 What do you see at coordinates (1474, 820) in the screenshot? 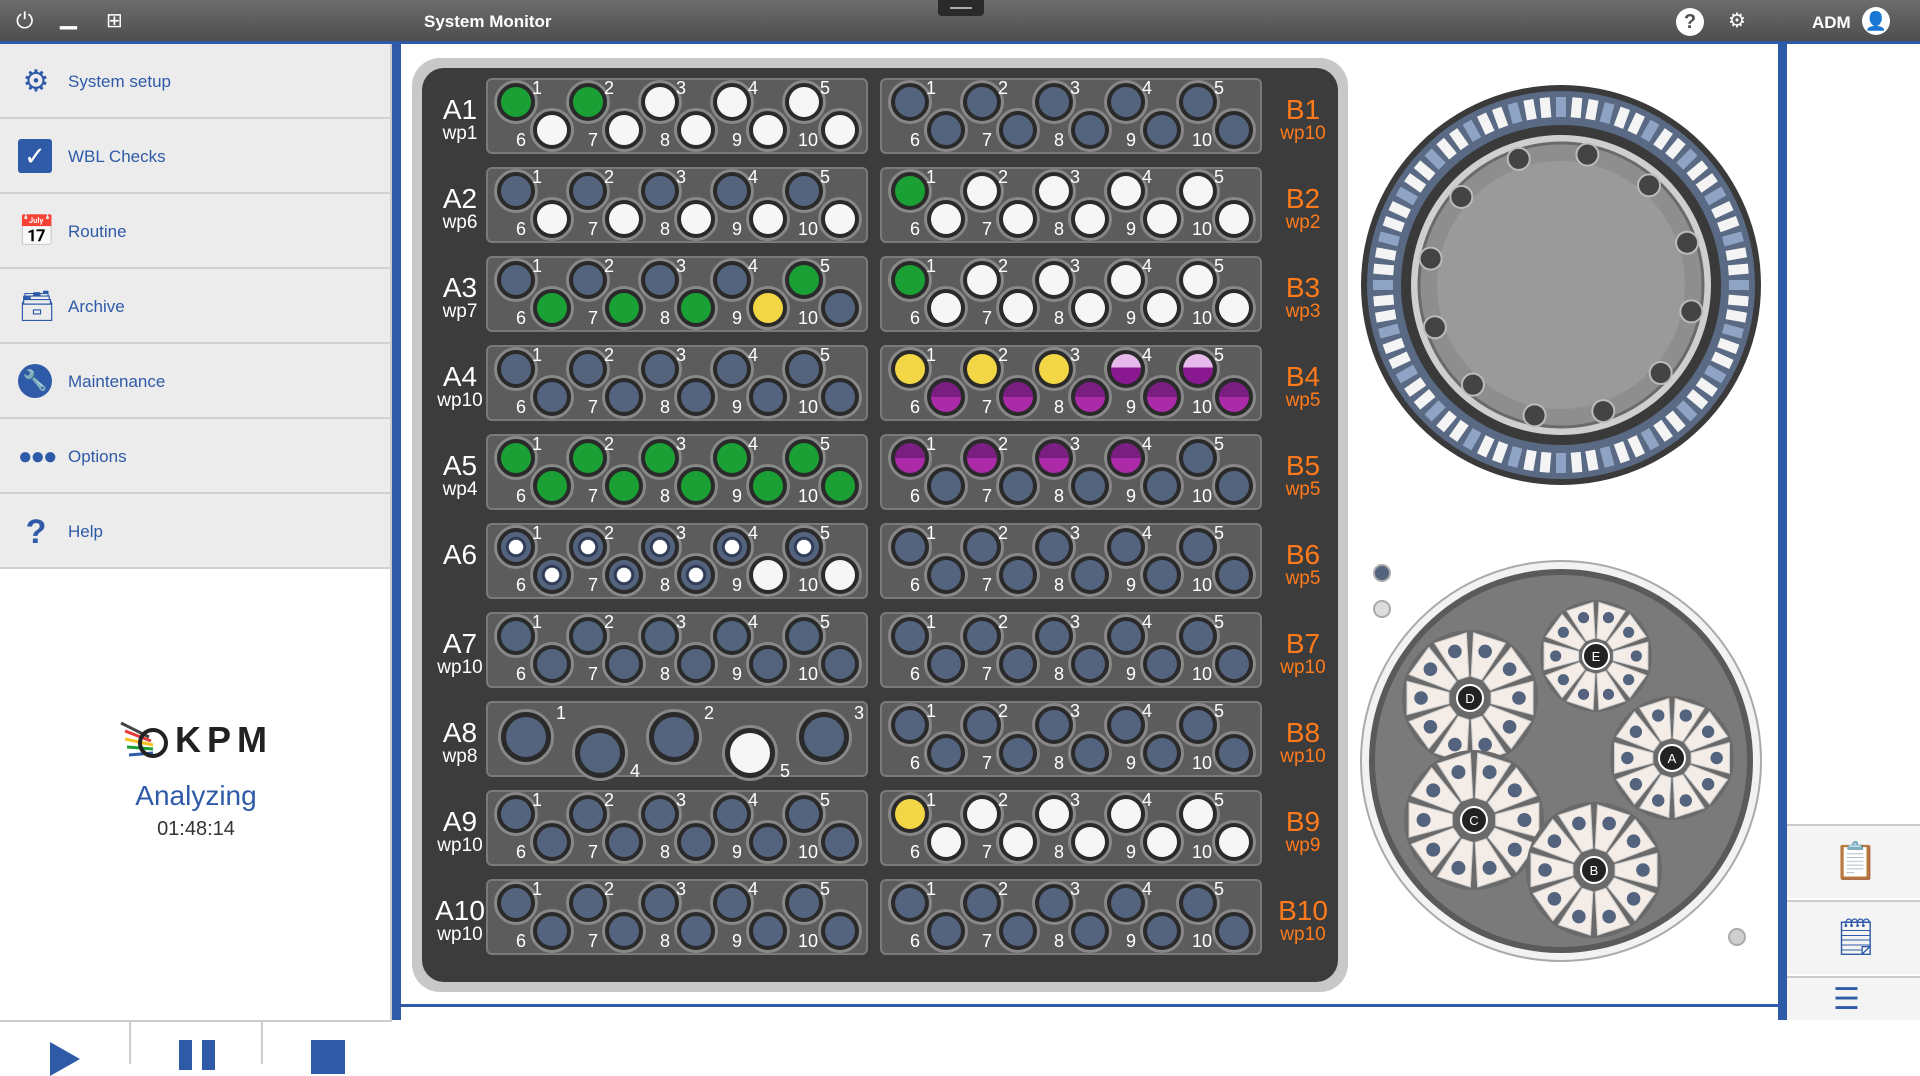
I see `tray-hub: C` at bounding box center [1474, 820].